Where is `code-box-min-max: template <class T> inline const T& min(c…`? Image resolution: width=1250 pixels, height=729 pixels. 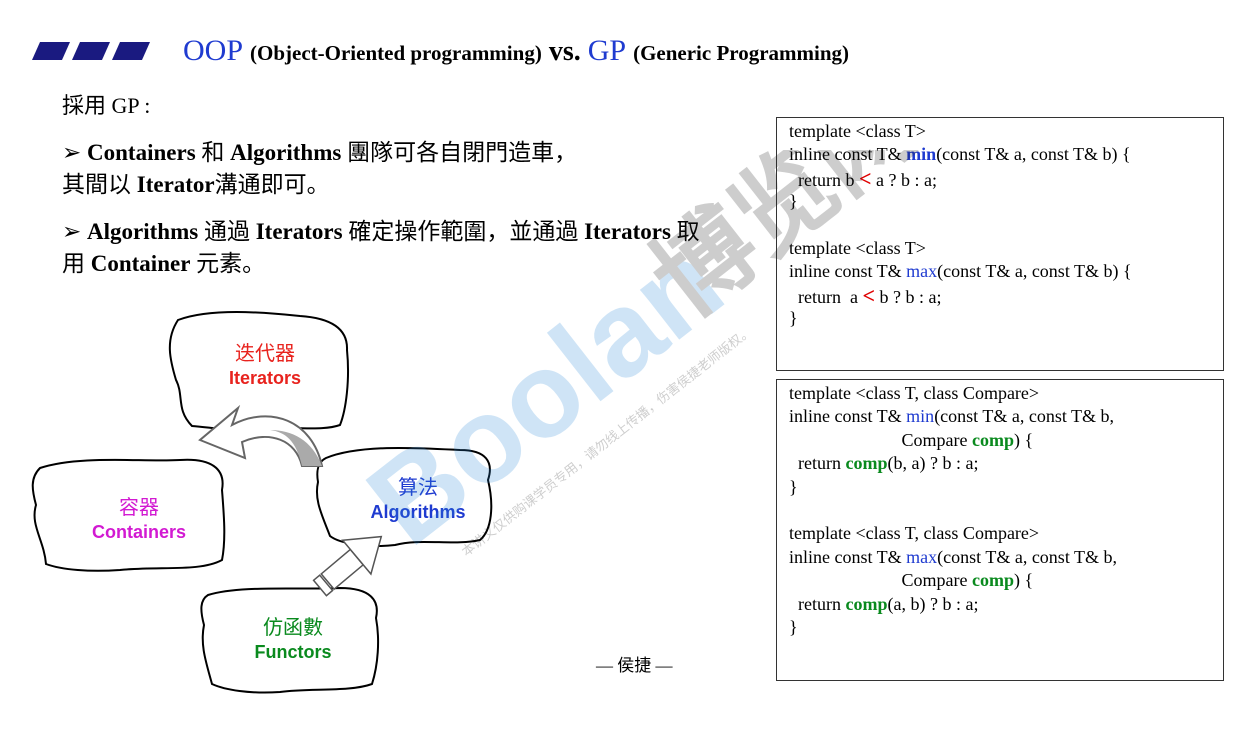
code-box-min-max: template <class T> inline const T& min(c… is located at coordinates (1000, 244).